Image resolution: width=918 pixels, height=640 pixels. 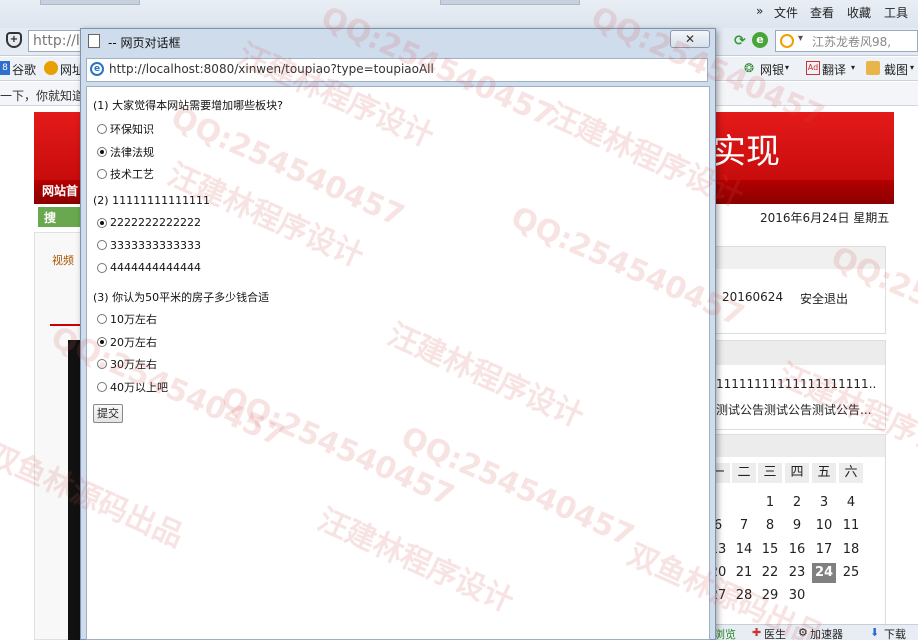 What do you see at coordinates (51, 68) in the screenshot?
I see `fav-site-icon` at bounding box center [51, 68].